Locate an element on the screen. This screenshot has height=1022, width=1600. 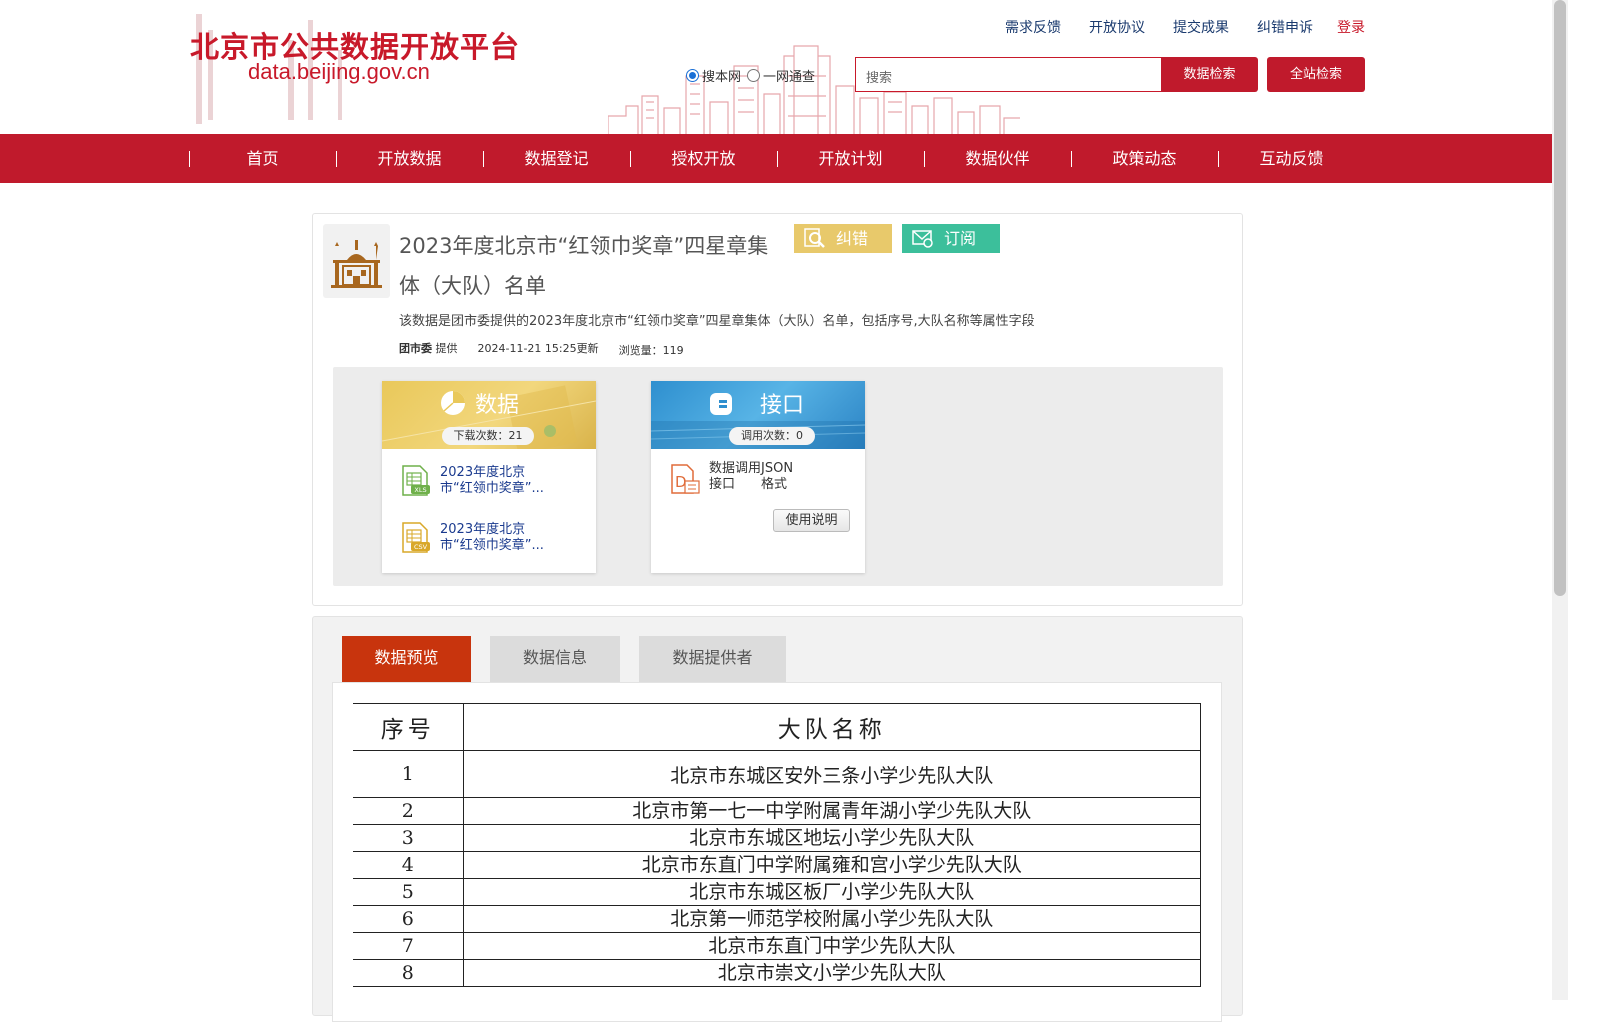
cell-brigade-name: 北京市第一七一中学附属青年湖小学少先队大队 is located at coordinates (832, 811).